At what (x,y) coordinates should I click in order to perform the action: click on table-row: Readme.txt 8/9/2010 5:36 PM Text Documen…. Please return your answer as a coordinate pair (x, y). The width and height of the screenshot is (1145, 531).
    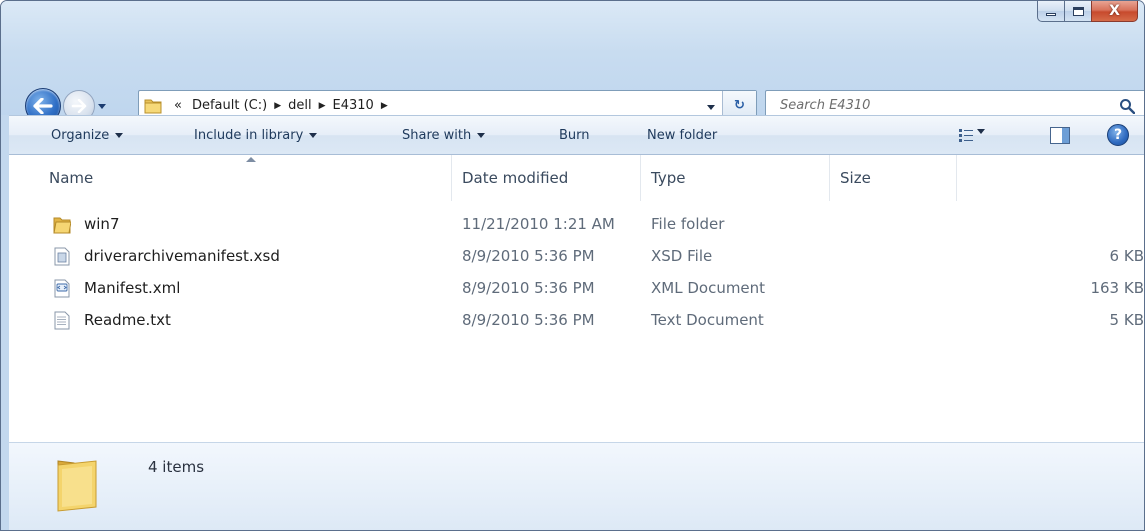
    Looking at the image, I should click on (576, 320).